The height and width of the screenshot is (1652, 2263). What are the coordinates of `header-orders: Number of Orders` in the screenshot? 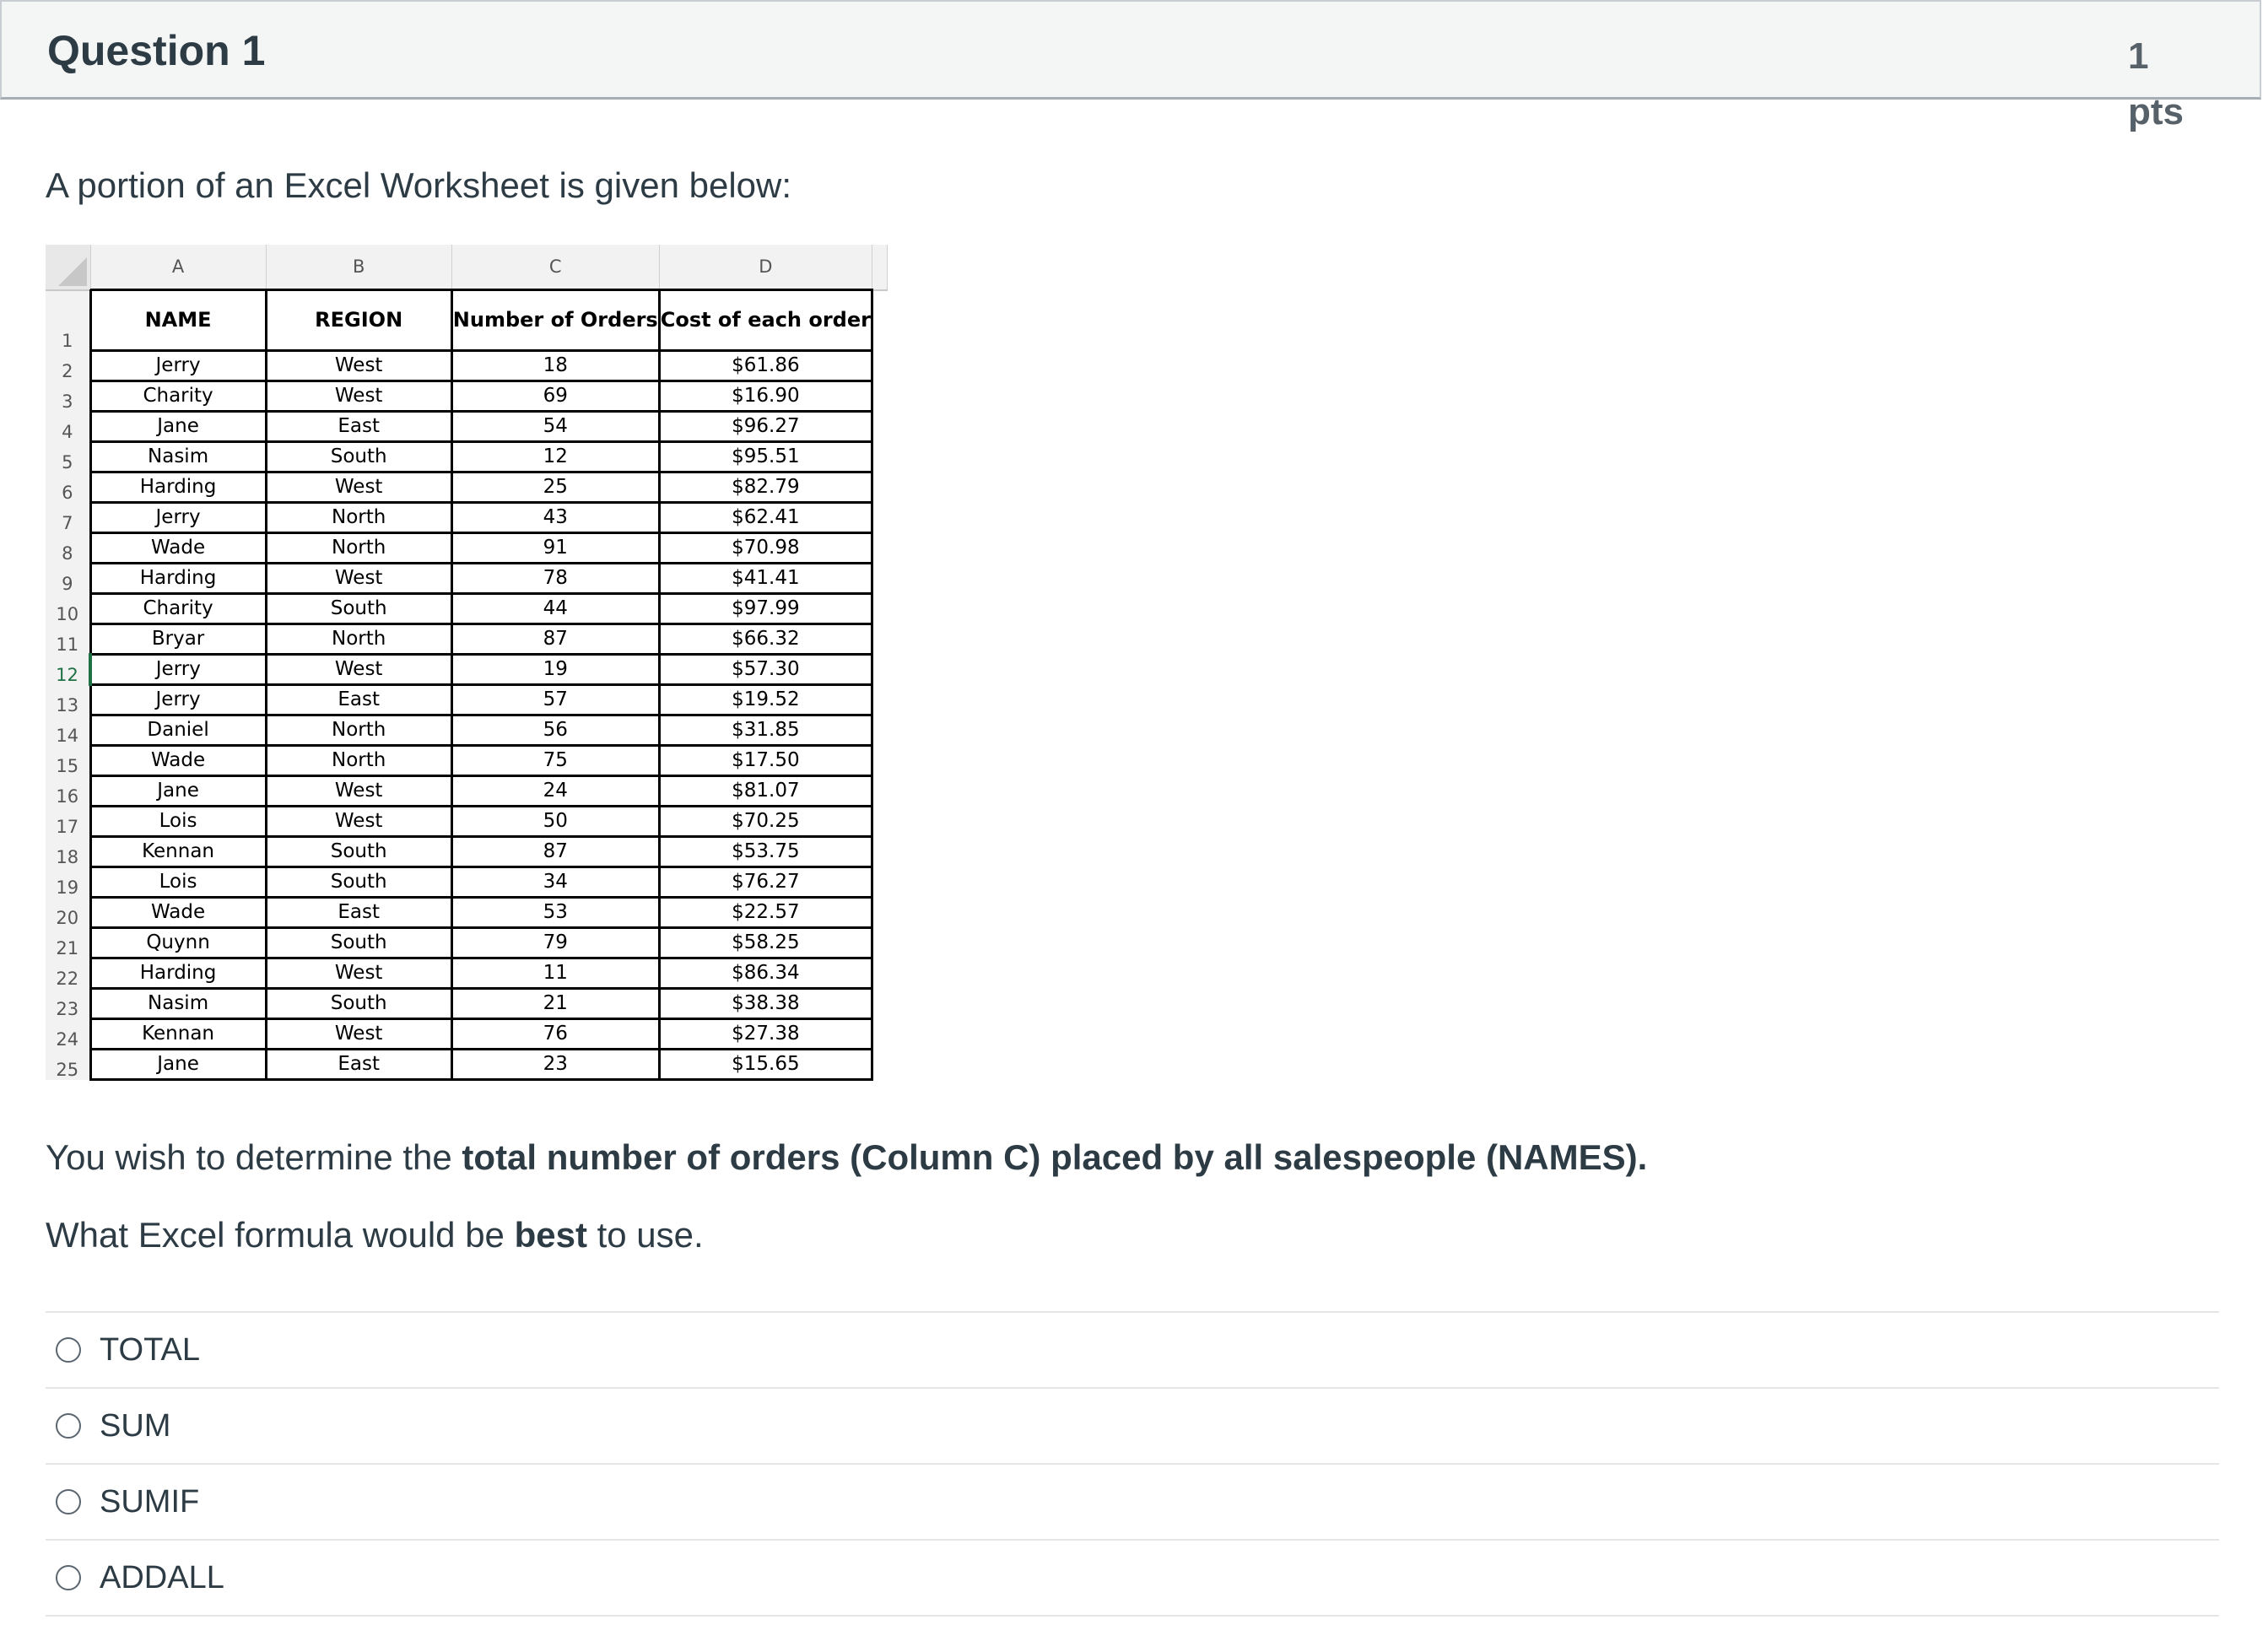 It's located at (556, 320).